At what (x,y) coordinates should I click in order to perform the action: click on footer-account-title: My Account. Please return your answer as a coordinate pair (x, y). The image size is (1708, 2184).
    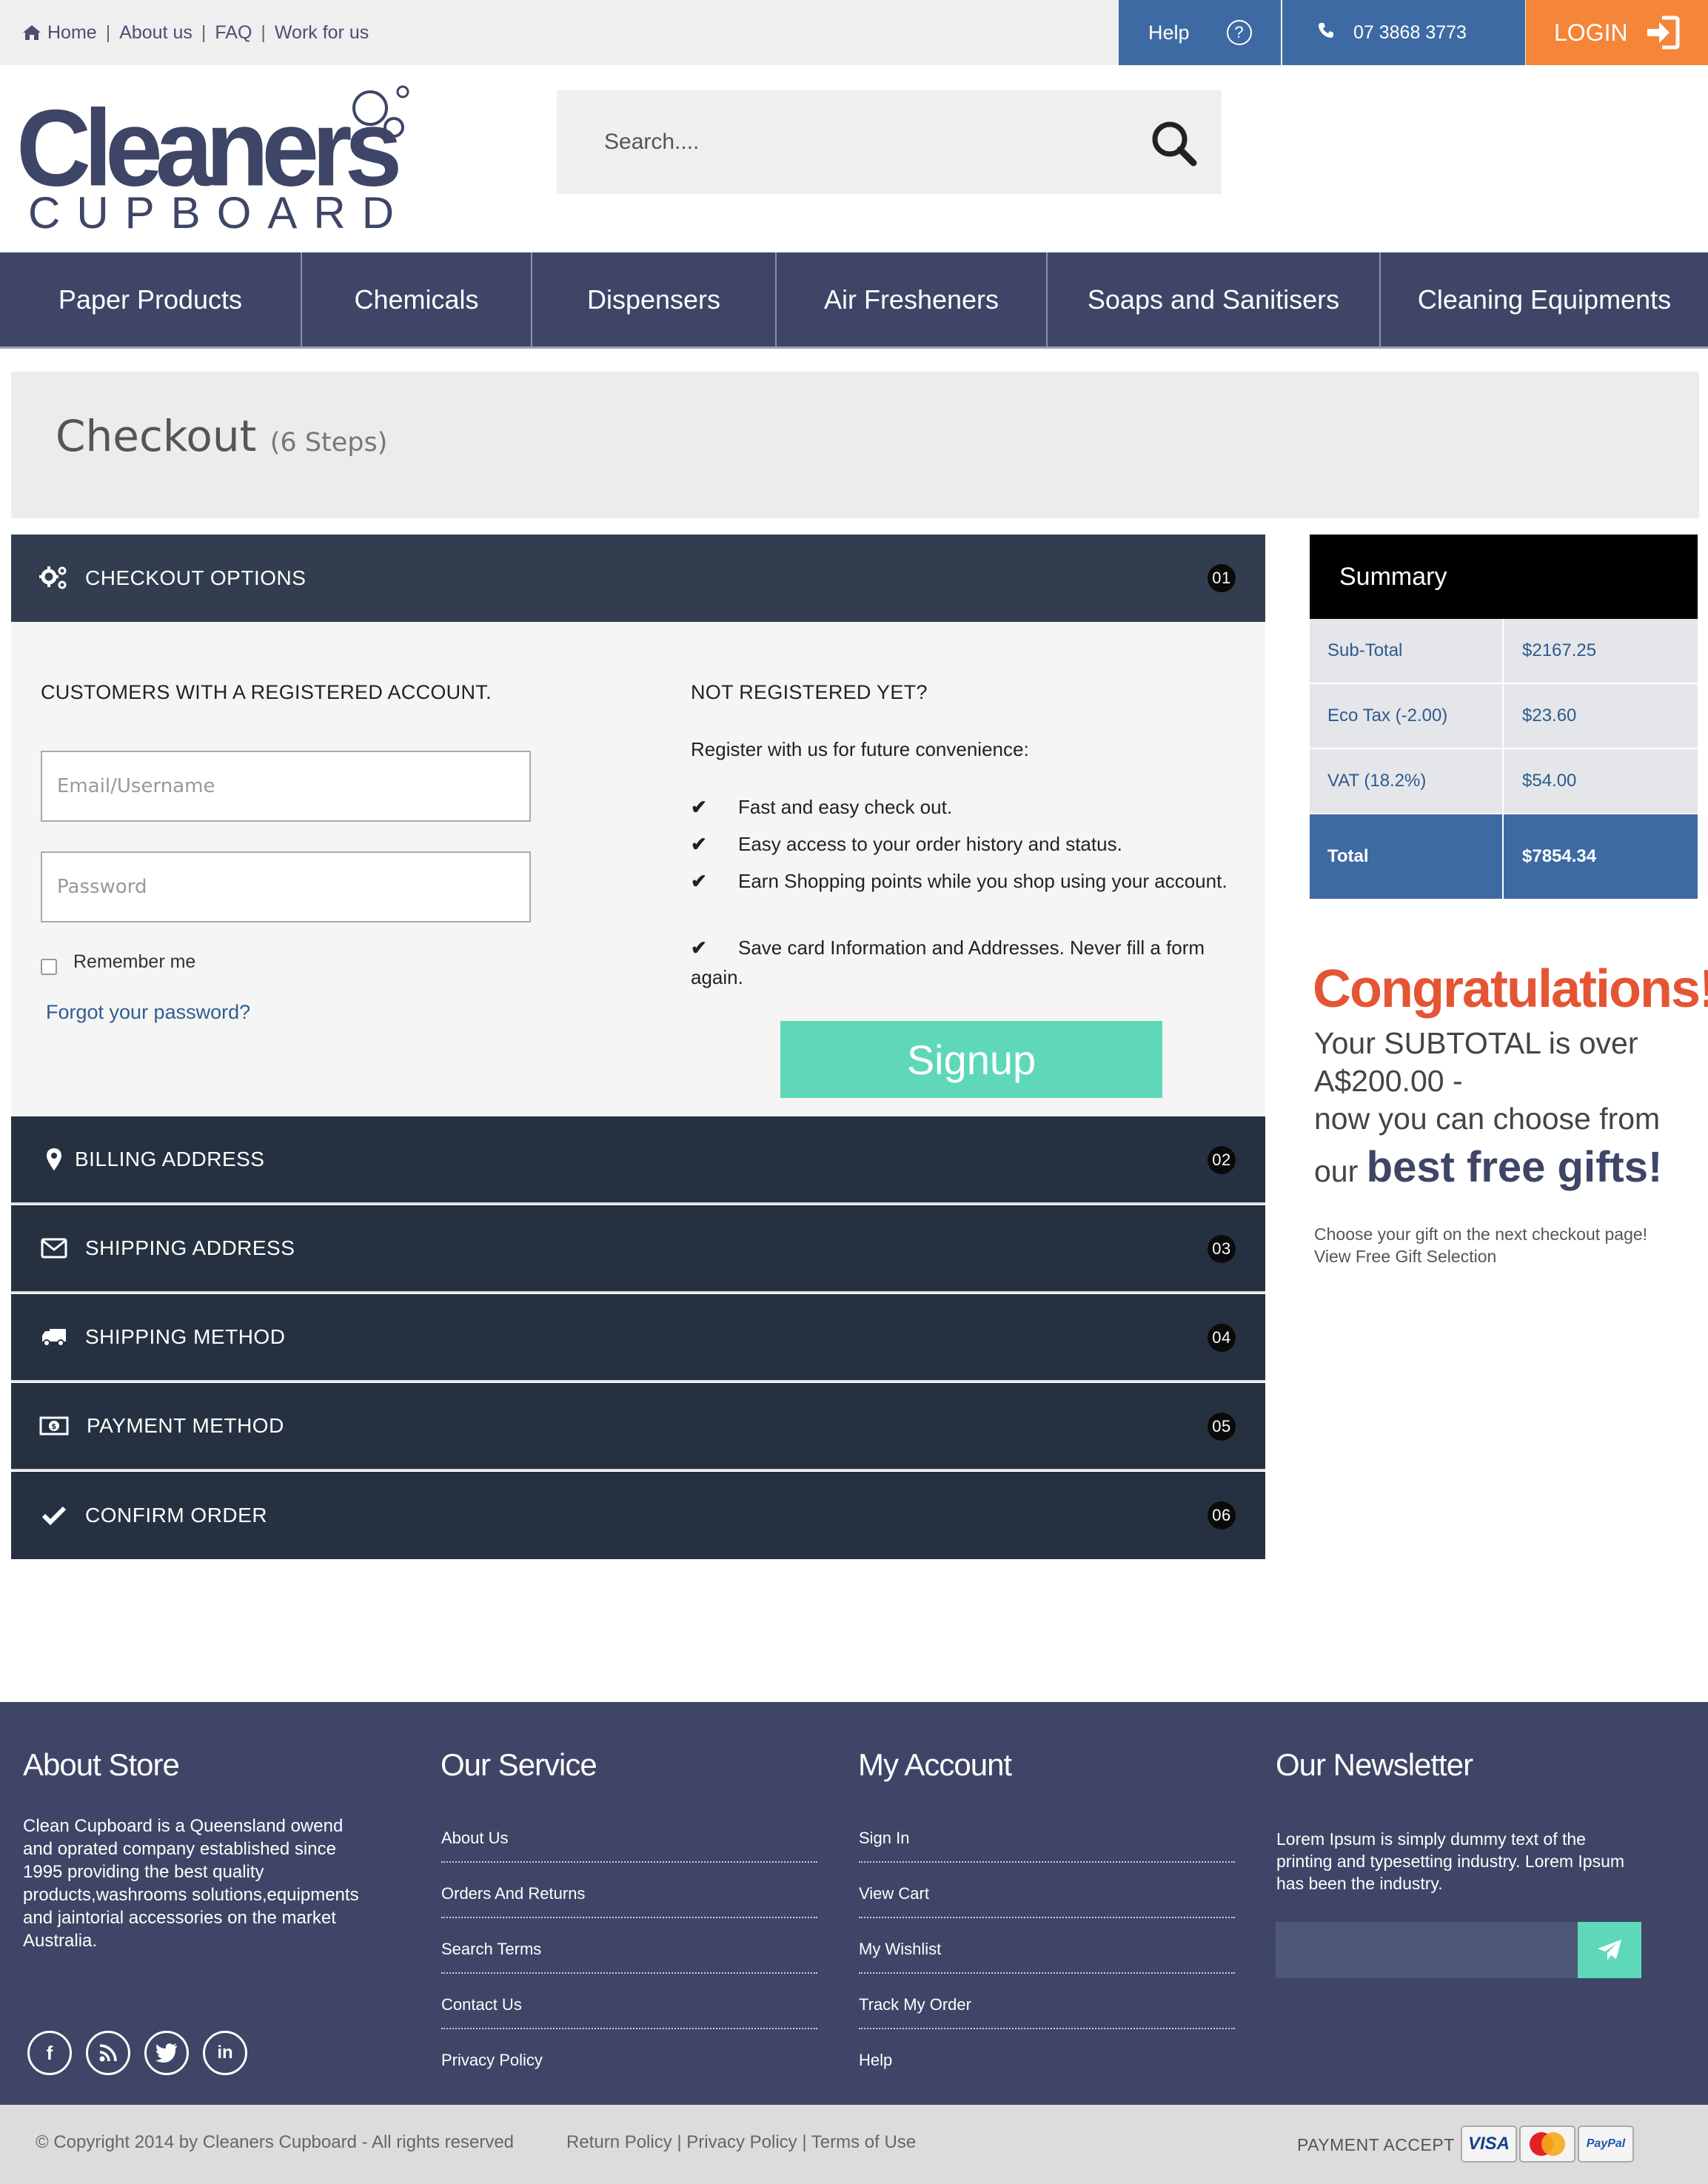
    Looking at the image, I should click on (935, 1764).